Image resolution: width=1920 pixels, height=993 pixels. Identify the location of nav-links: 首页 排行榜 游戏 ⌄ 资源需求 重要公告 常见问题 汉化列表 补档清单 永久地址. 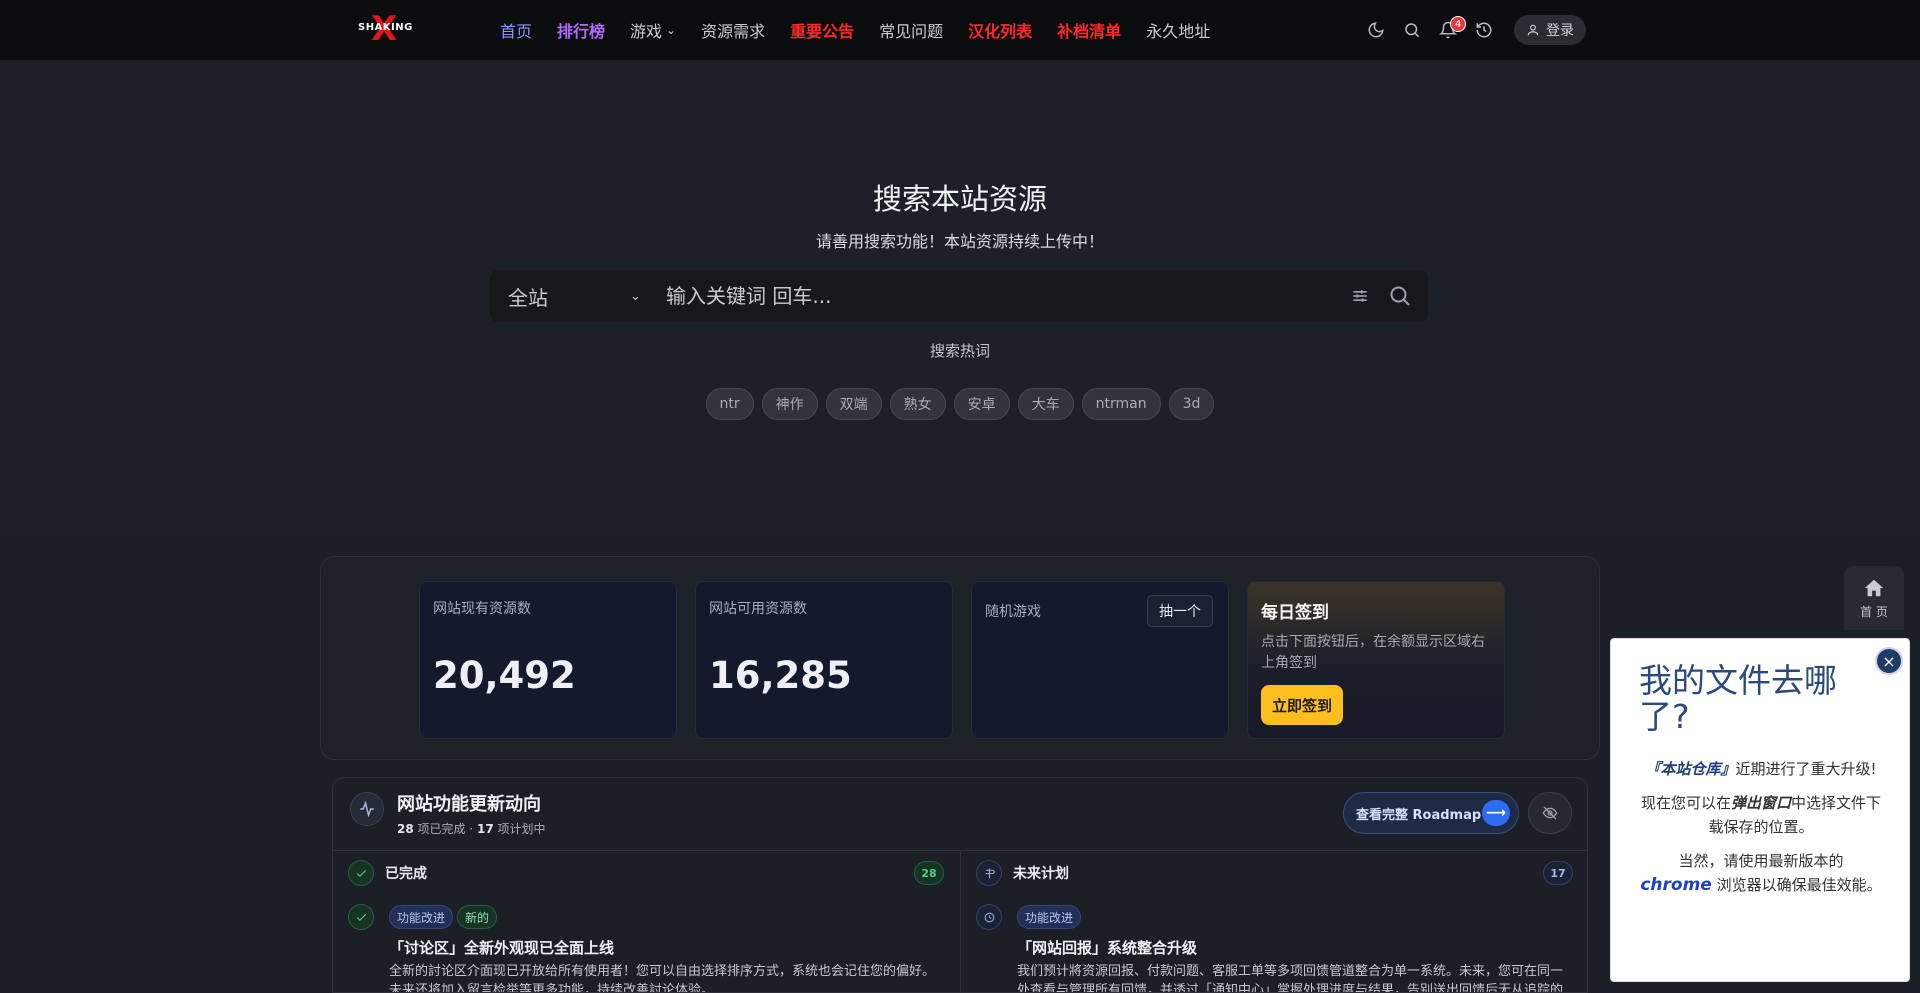
(867, 30).